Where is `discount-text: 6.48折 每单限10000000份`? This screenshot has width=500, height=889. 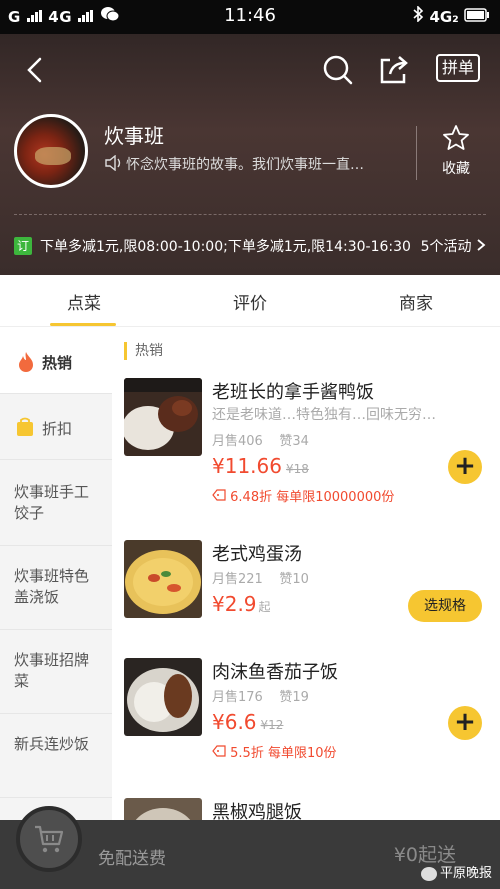
discount-text: 6.48折 每单限10000000份 is located at coordinates (312, 497).